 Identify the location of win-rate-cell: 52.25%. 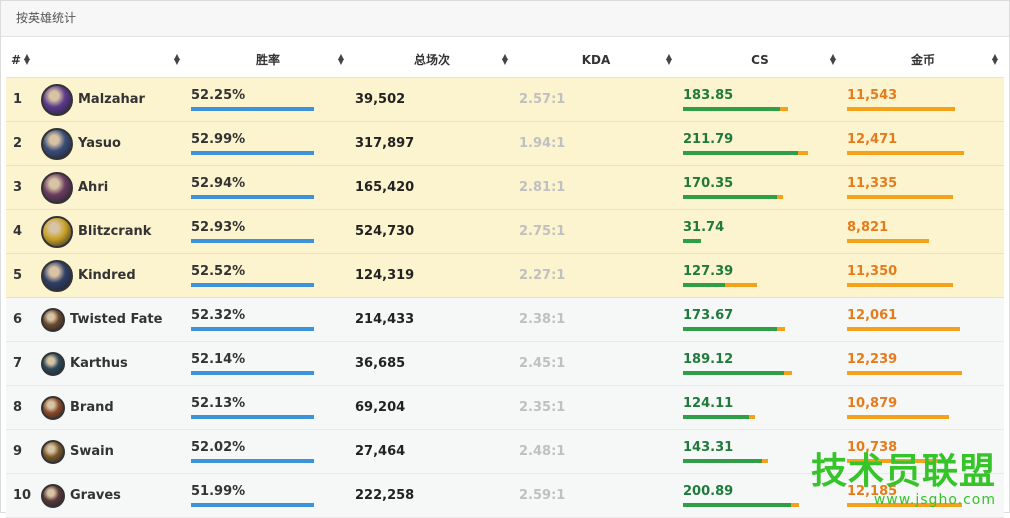
(268, 99).